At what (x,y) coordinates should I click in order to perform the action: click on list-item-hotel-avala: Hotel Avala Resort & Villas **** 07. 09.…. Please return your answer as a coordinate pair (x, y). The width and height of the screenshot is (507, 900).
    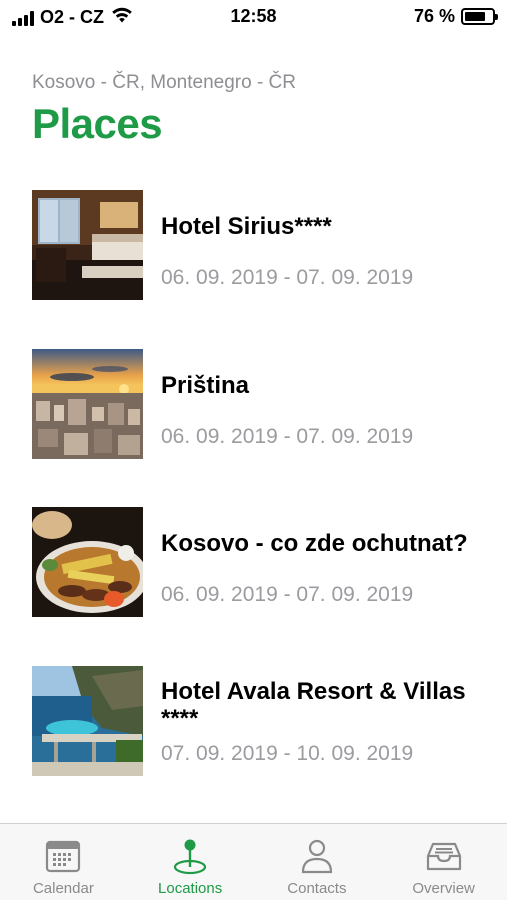
    Looking at the image, I should click on (253, 722).